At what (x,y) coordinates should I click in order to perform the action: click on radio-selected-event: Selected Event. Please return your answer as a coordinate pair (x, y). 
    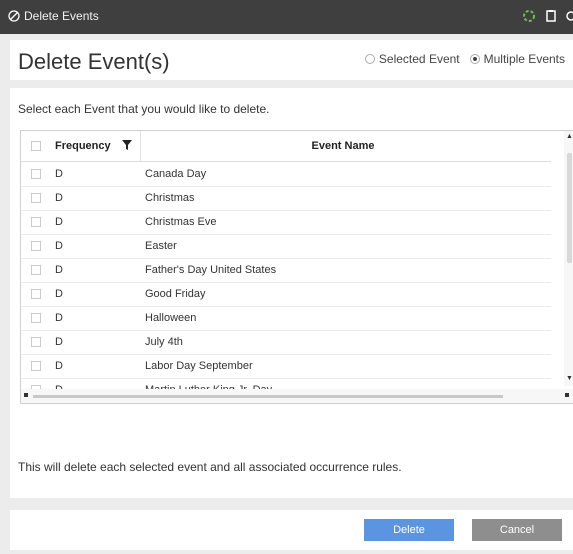
    Looking at the image, I should click on (412, 59).